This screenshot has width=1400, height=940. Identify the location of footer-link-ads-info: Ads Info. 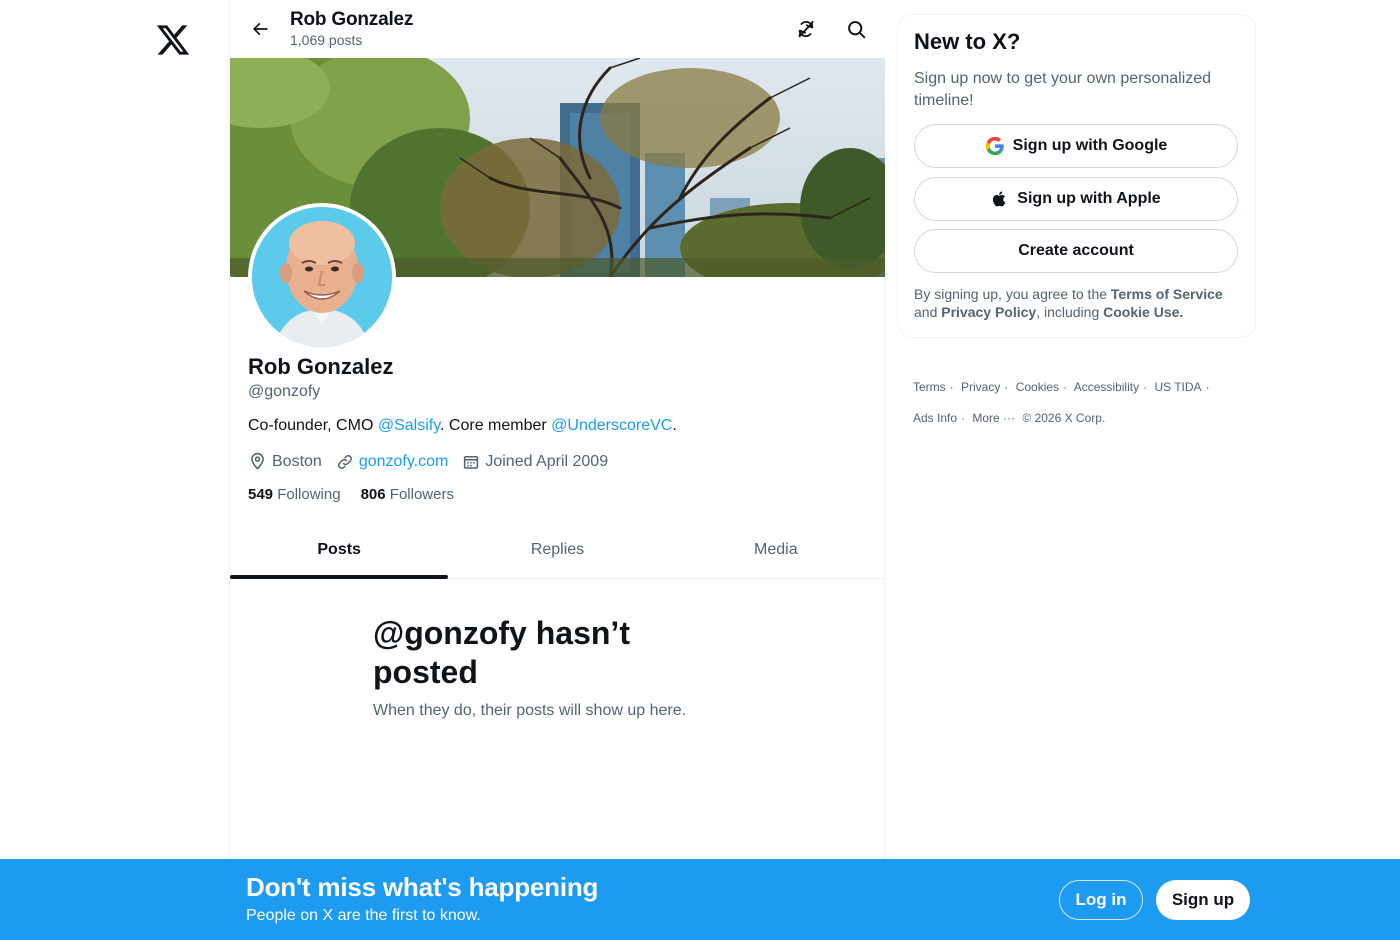
(935, 418).